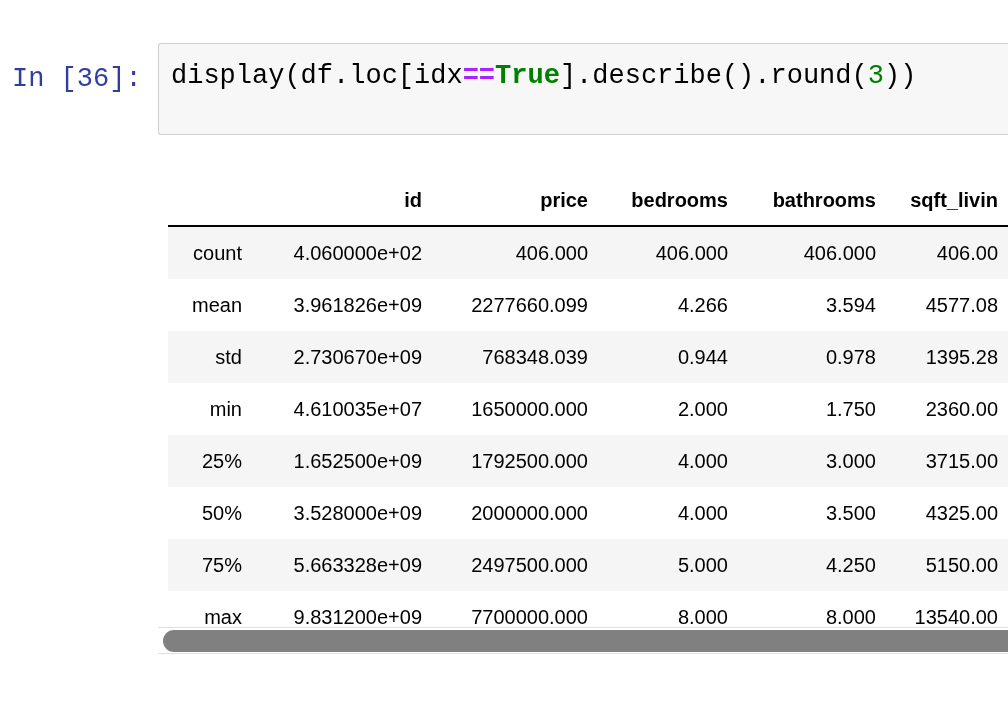  I want to click on table-cell-text: 1395.28, so click(961, 357).